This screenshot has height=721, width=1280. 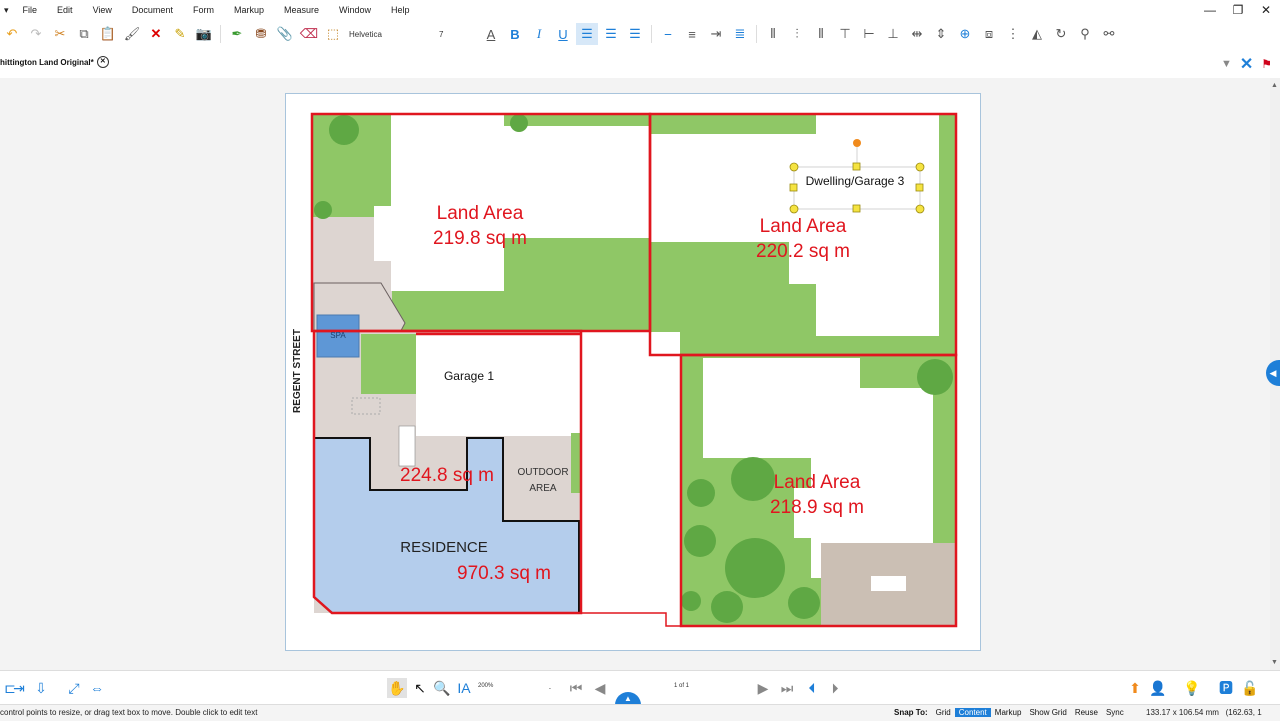 I want to click on paste-icon: 📋, so click(x=108, y=34).